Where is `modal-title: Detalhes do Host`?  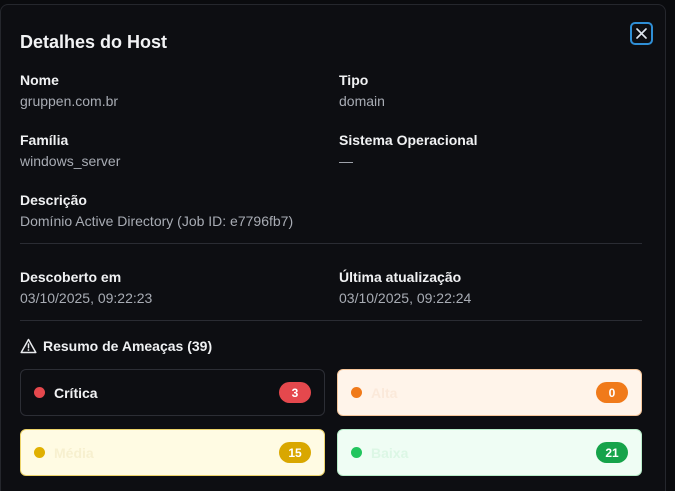
modal-title: Detalhes do Host is located at coordinates (94, 42).